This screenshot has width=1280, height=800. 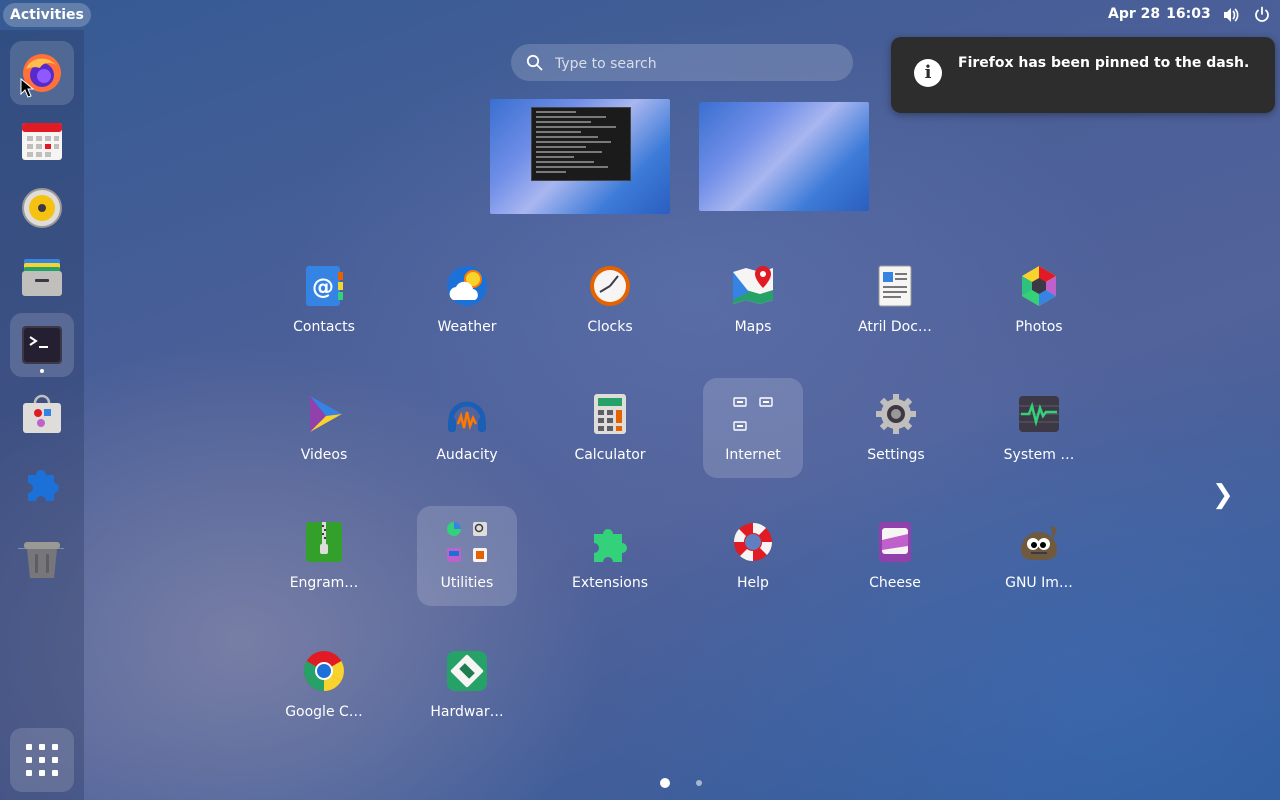 What do you see at coordinates (324, 542) in the screenshot?
I see `archive-icon` at bounding box center [324, 542].